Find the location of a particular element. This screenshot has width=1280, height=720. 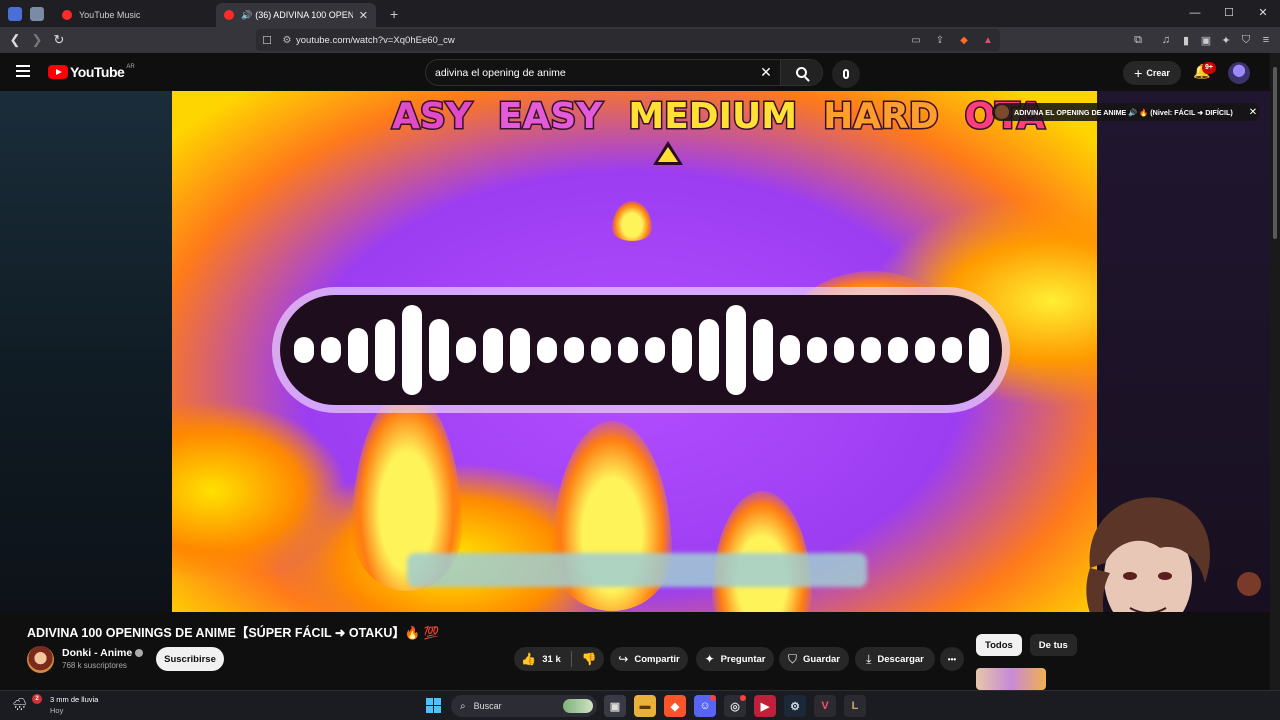

taskbar-search-placeholder: Buscar is located at coordinates (487, 706).